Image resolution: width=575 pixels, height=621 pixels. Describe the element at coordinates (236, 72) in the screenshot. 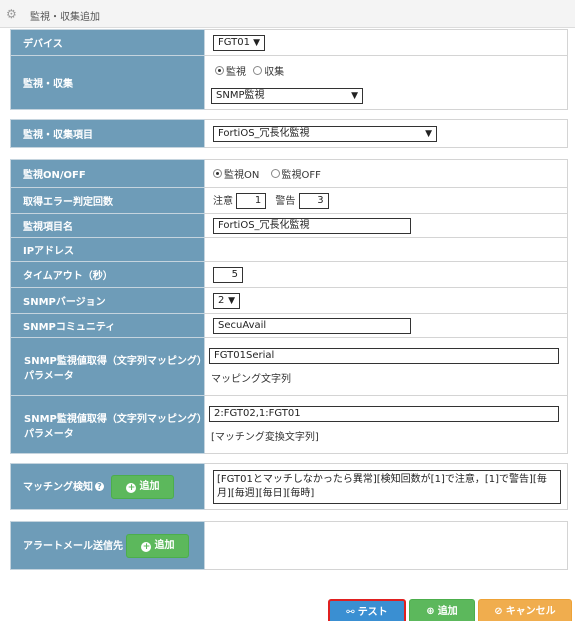

I see `radio-monitor-label: 監視` at that location.